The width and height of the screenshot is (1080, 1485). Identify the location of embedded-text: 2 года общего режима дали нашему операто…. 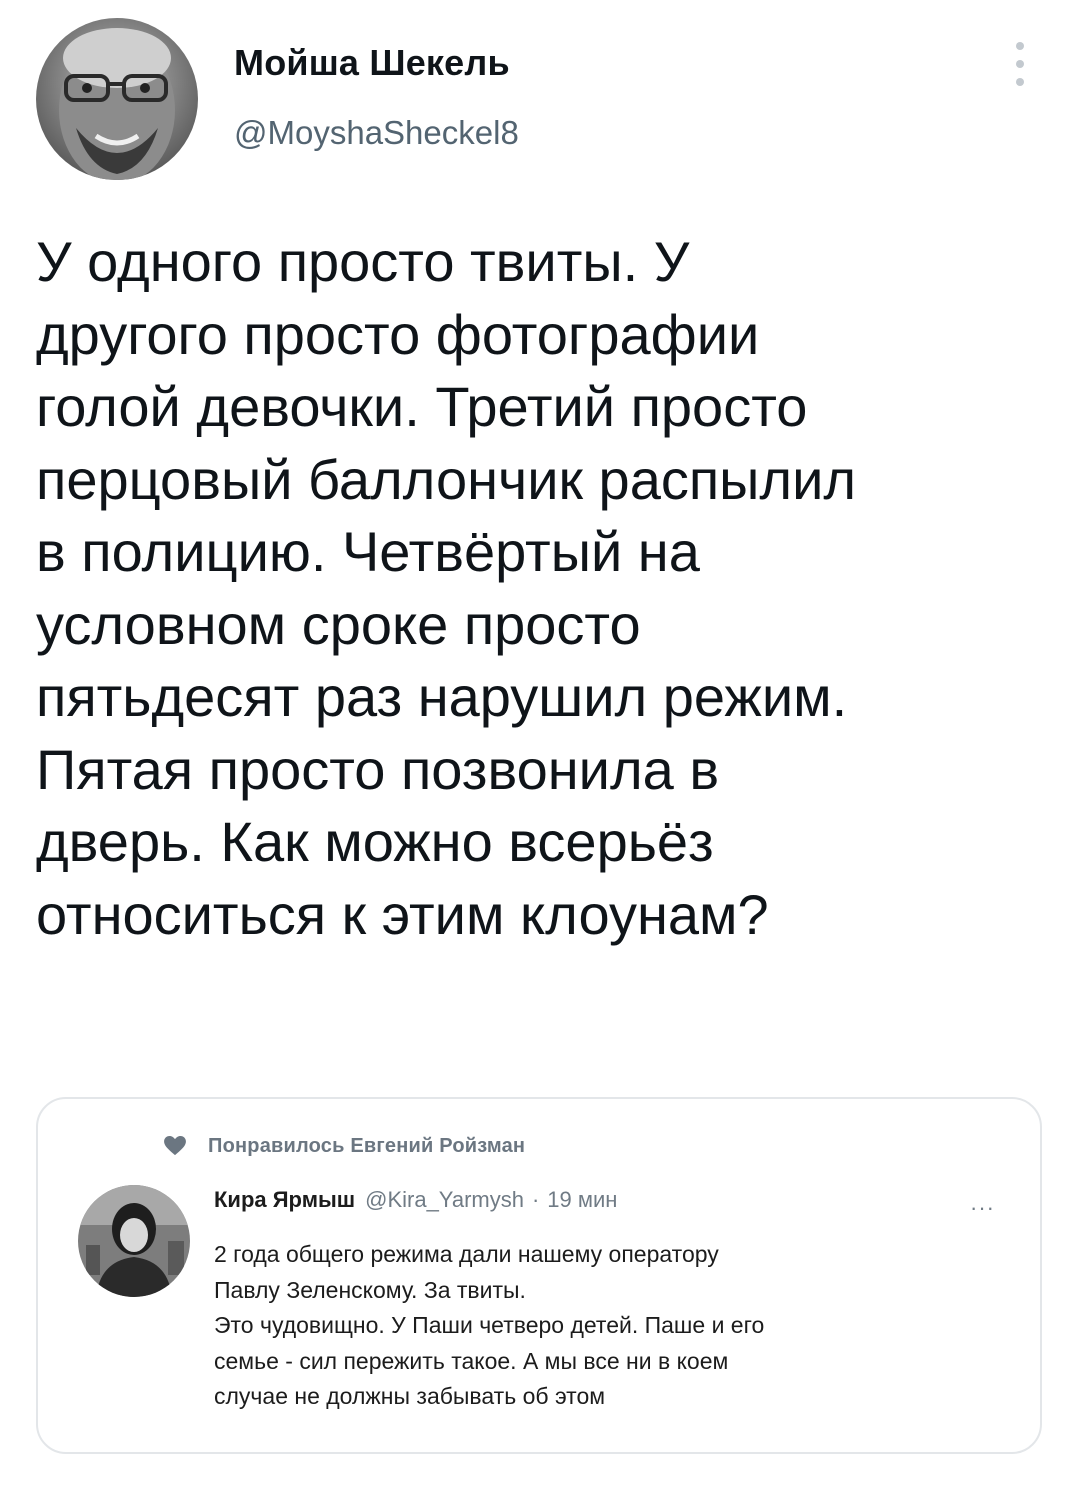
(614, 1326).